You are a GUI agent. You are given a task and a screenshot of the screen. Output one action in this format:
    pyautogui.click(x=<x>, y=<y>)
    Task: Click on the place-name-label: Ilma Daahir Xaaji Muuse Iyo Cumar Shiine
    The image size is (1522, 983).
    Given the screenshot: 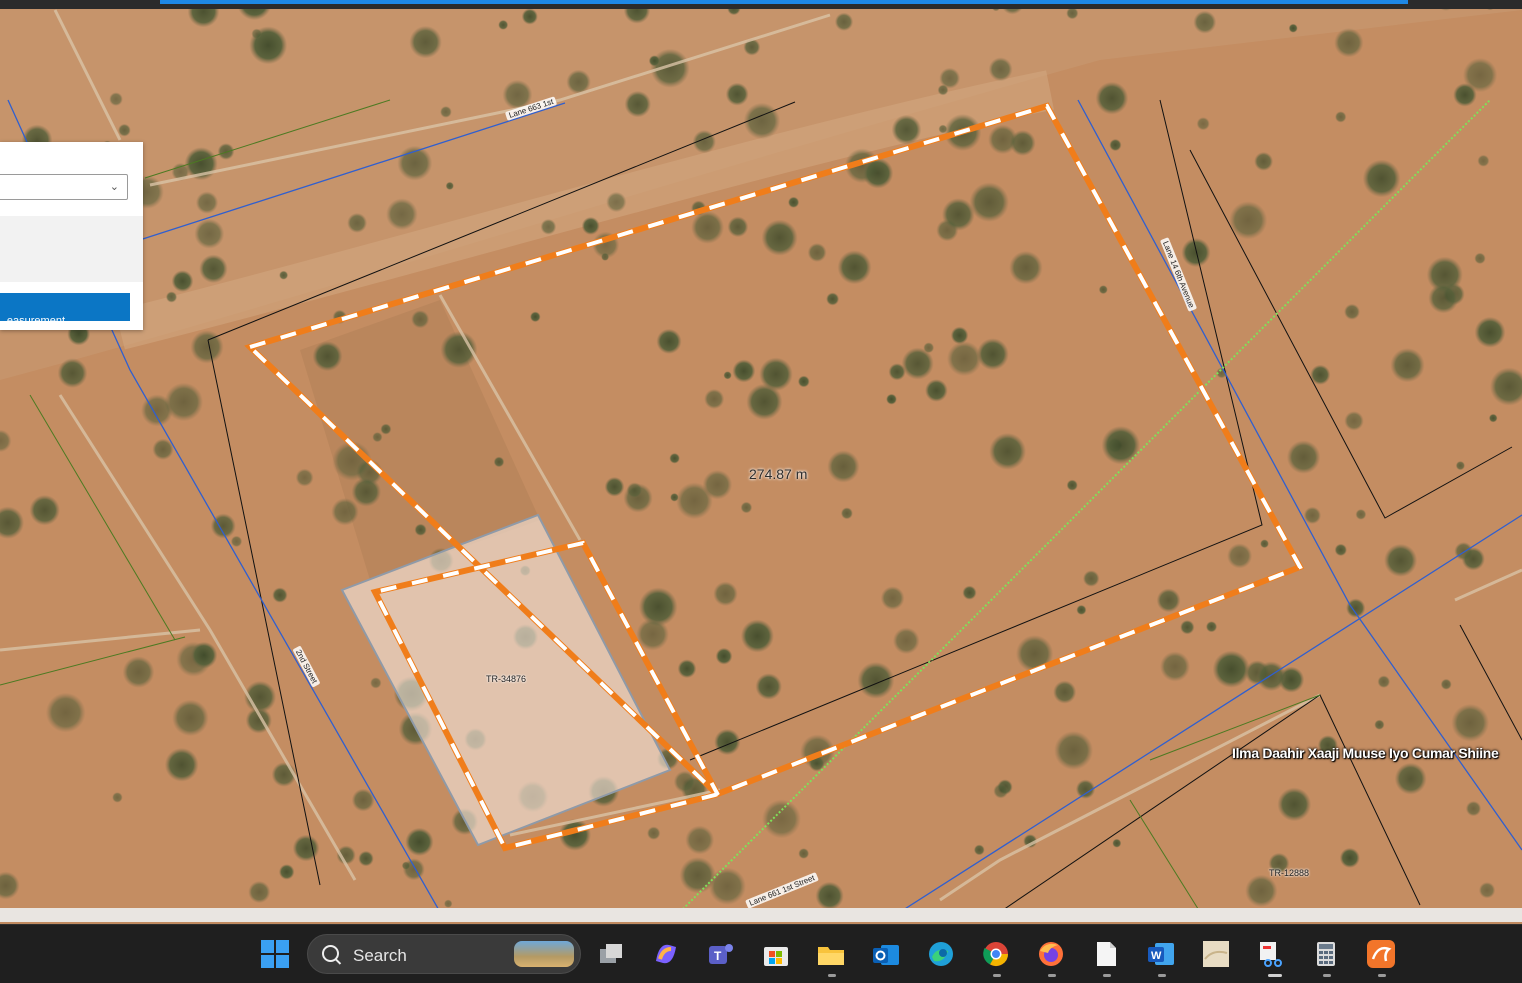 What is the action you would take?
    pyautogui.click(x=1365, y=753)
    